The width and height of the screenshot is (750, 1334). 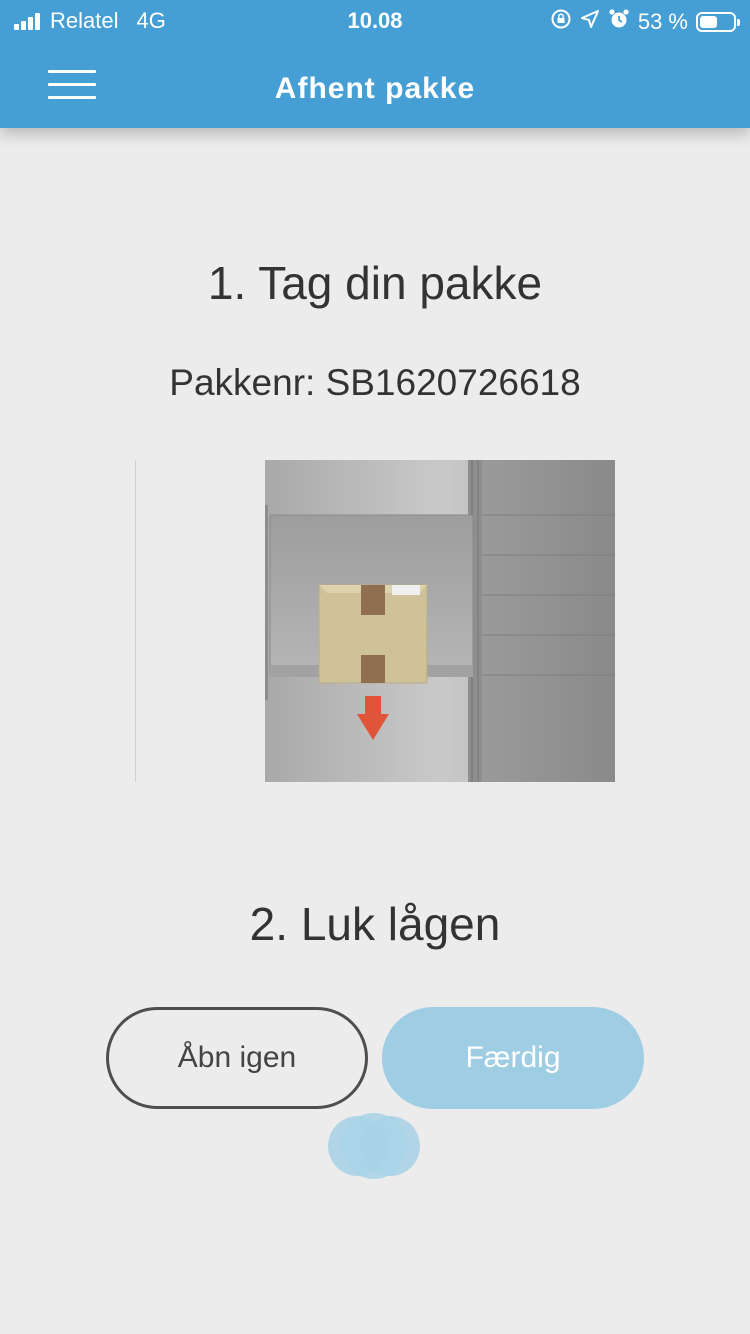 I want to click on status-right: 53 %, so click(x=641, y=21).